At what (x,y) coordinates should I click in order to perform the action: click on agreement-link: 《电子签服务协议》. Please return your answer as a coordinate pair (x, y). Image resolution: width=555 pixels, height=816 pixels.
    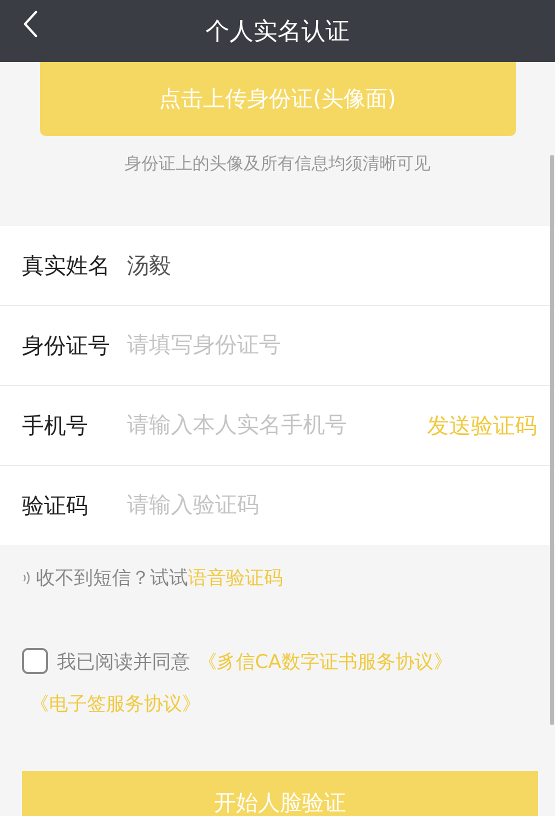
    Looking at the image, I should click on (115, 704).